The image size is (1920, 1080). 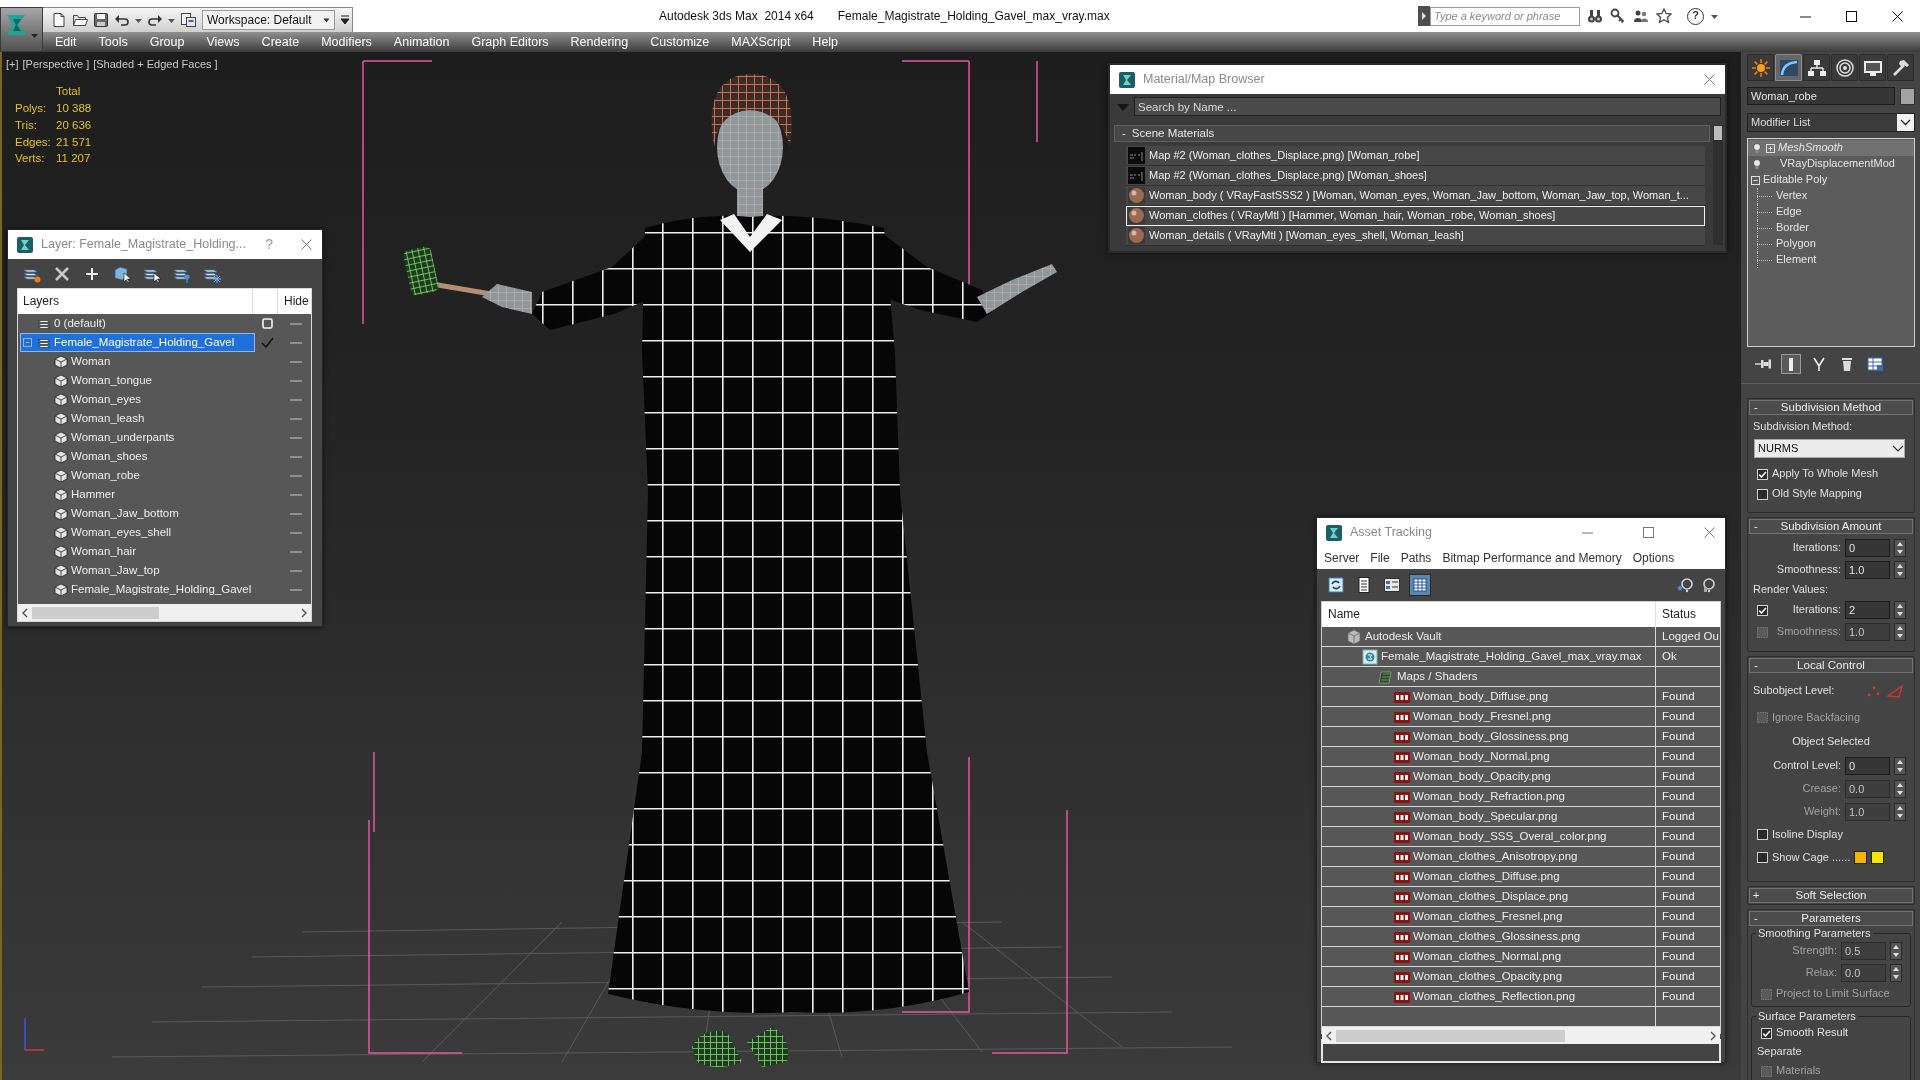 I want to click on menu-item: Views, so click(x=222, y=42).